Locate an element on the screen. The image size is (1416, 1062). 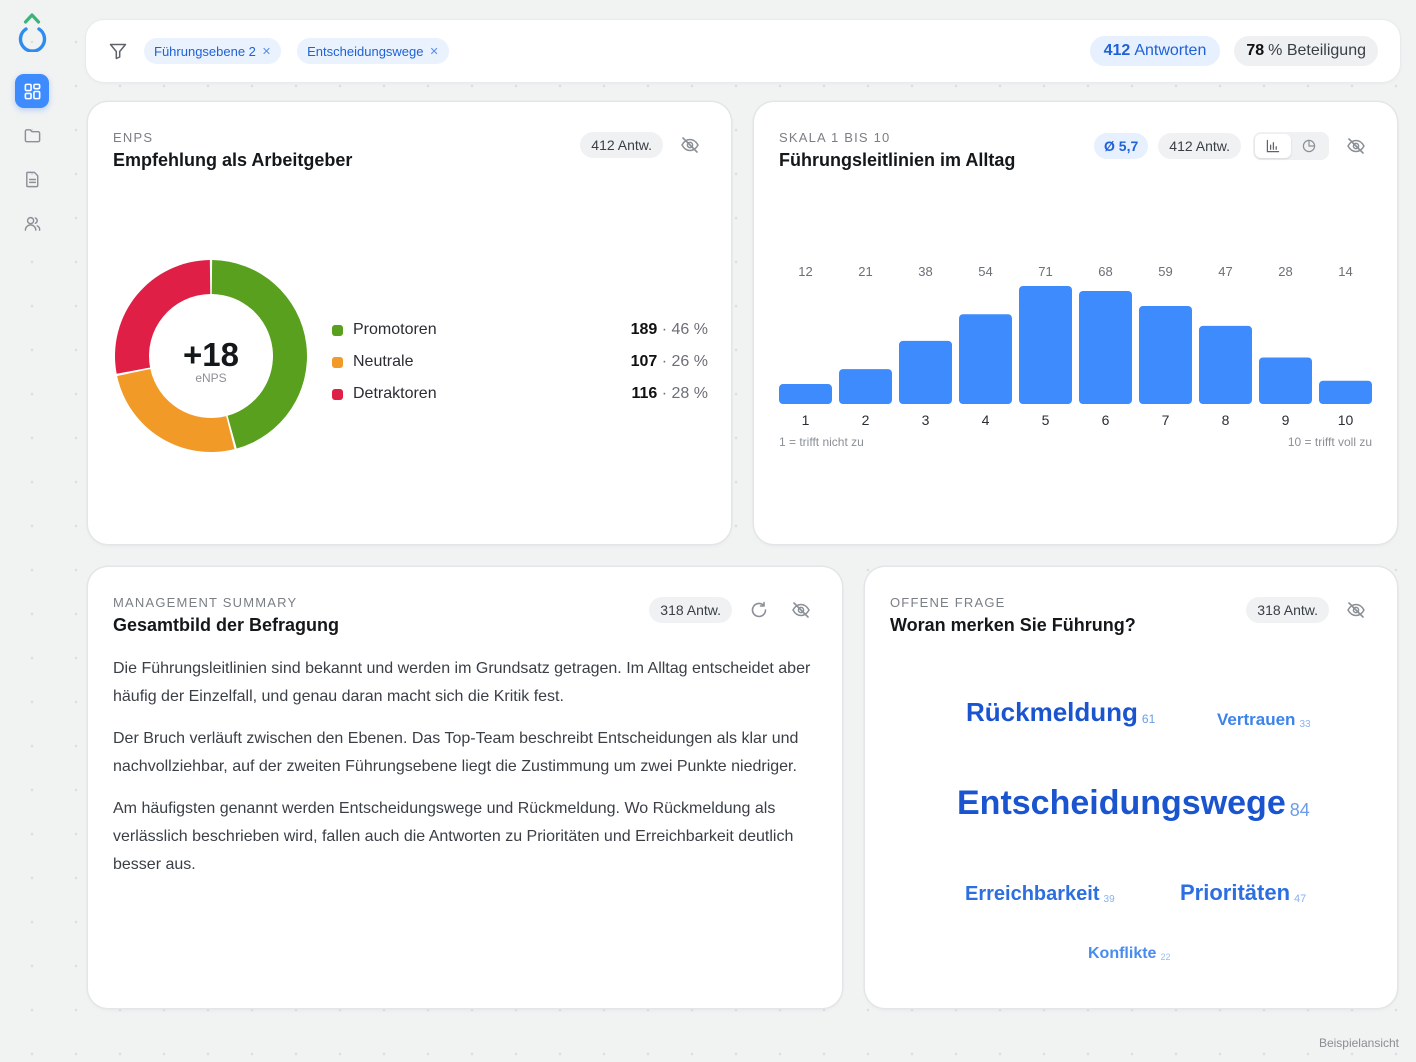
chart-type-toggle is located at coordinates (1291, 146).